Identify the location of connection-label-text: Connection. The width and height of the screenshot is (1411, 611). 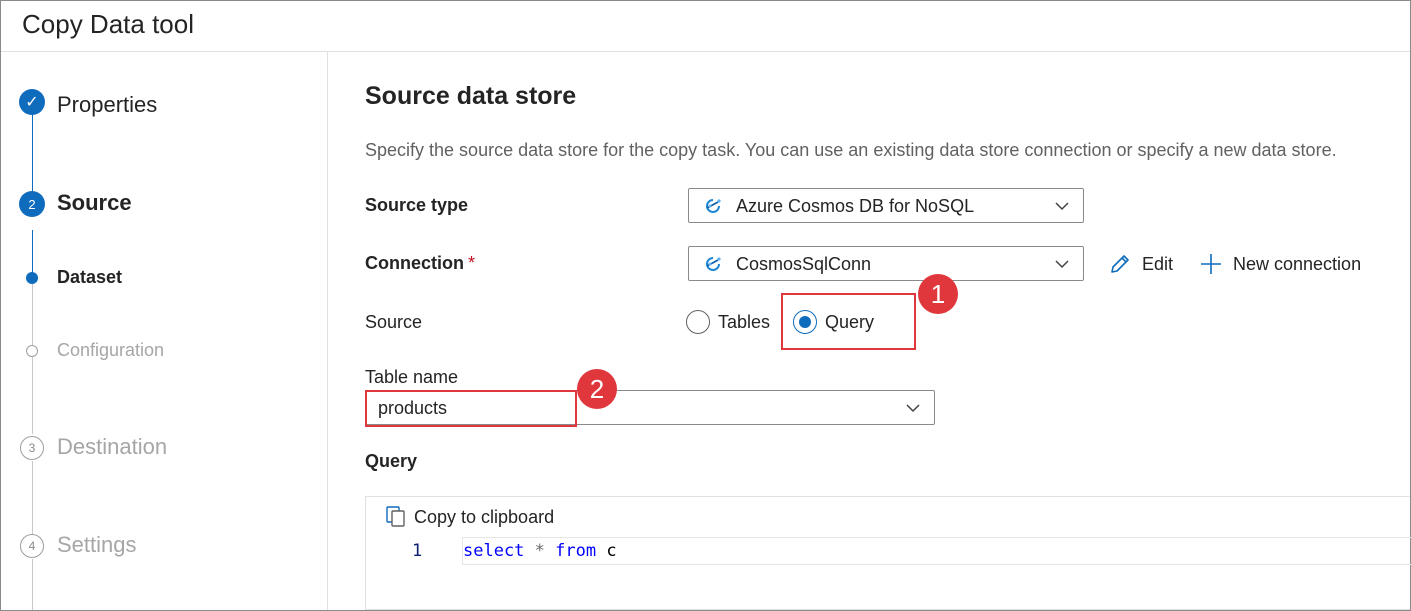
(414, 263).